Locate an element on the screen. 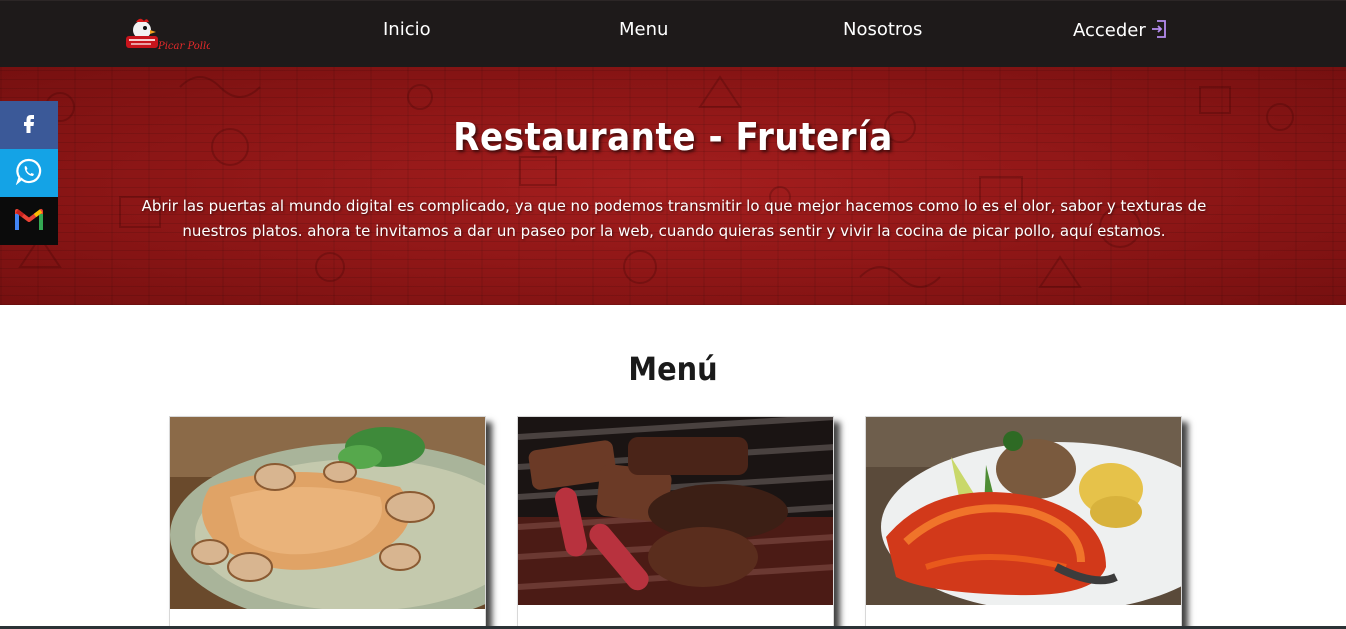 Image resolution: width=1346 pixels, height=629 pixels. nav-link-nosotros: Nosotros is located at coordinates (882, 30).